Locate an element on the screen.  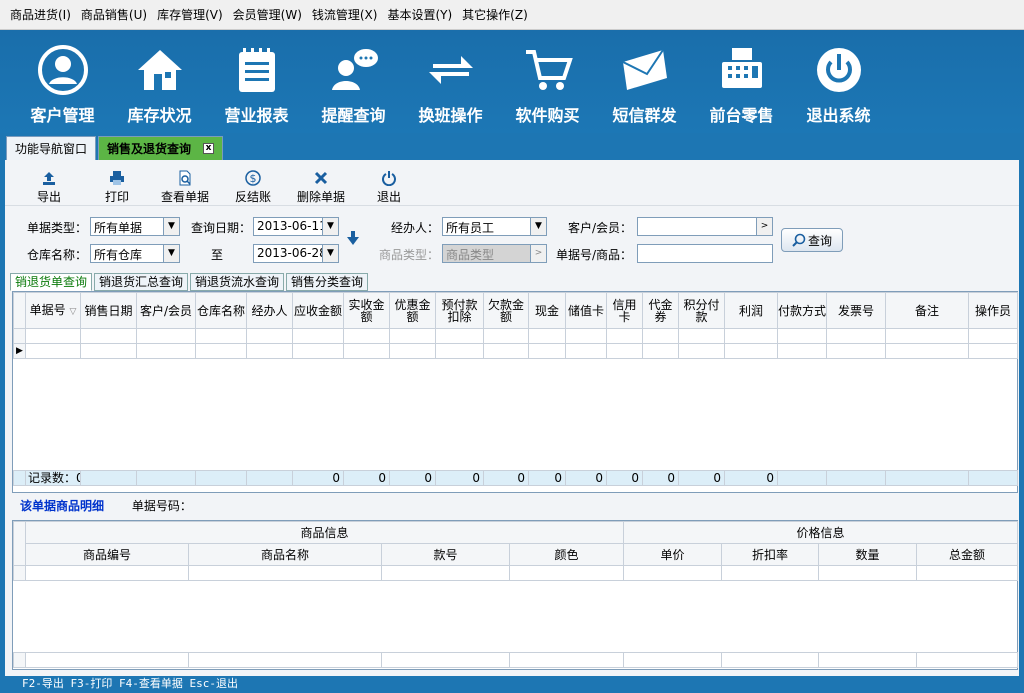
delete-document-button: 删除单据 is located at coordinates (321, 182).